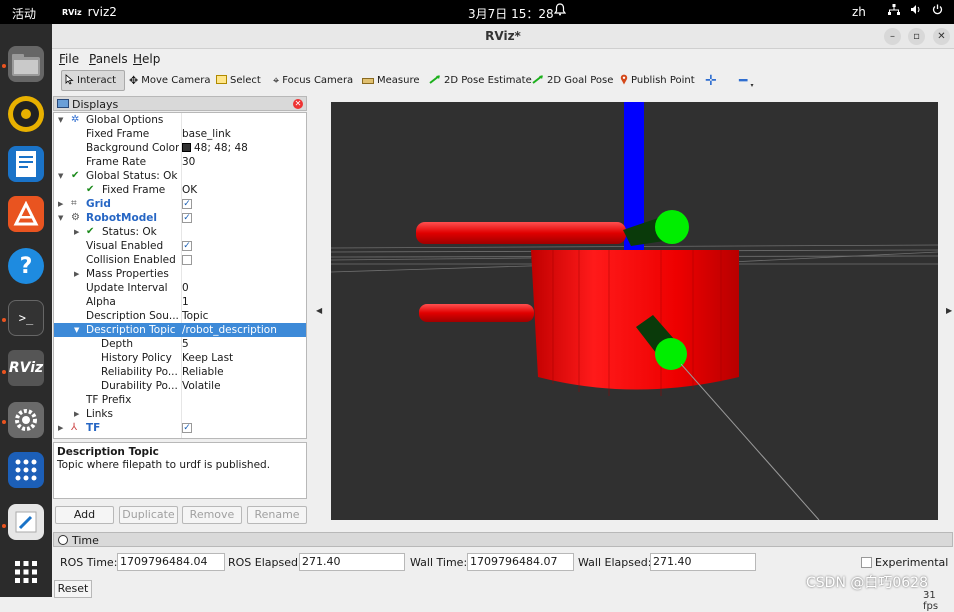 Image resolution: width=954 pixels, height=612 pixels. What do you see at coordinates (866, 562) in the screenshot?
I see `experimental-checkbox` at bounding box center [866, 562].